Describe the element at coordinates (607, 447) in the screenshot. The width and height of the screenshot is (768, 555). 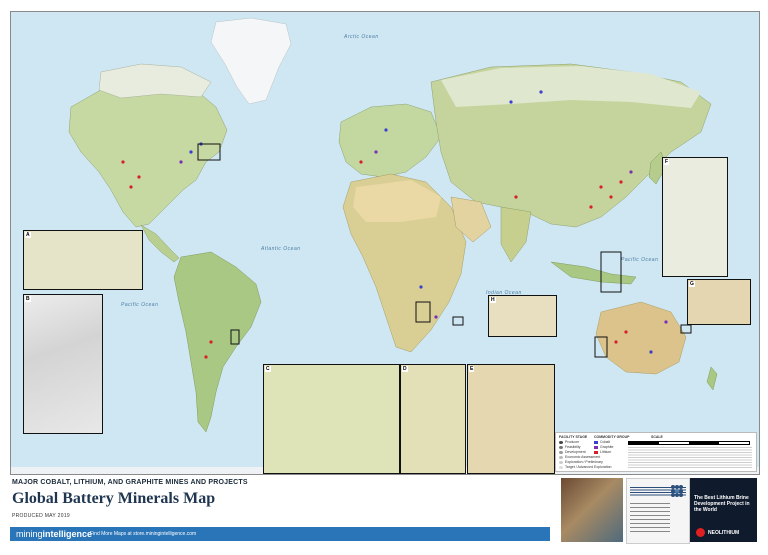
I see `legend-label: Graphite` at that location.